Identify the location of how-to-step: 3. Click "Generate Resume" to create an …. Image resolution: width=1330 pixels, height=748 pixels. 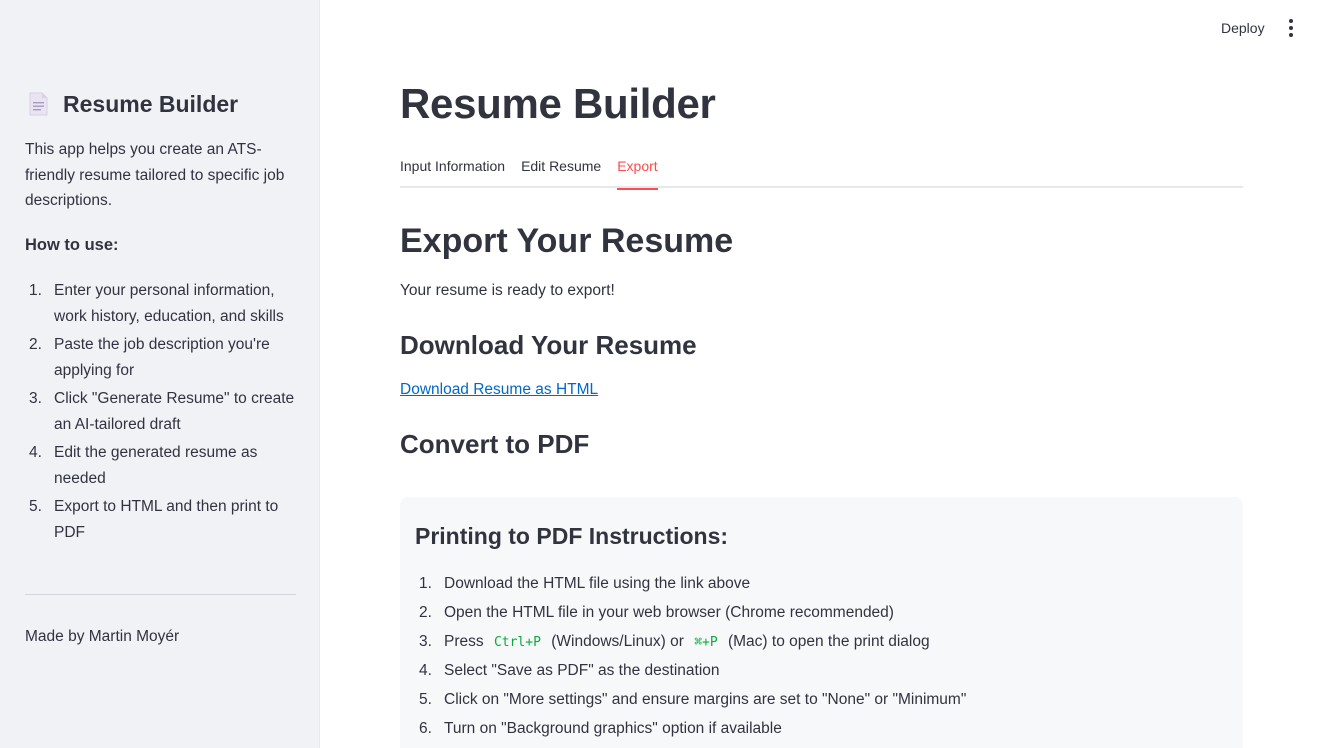
(160, 411).